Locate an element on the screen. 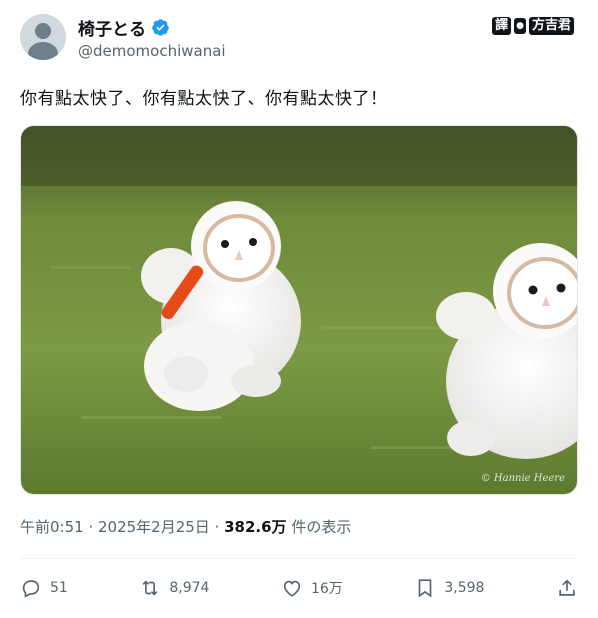 The image size is (598, 618). bookmark-button: 3,598 is located at coordinates (449, 588).